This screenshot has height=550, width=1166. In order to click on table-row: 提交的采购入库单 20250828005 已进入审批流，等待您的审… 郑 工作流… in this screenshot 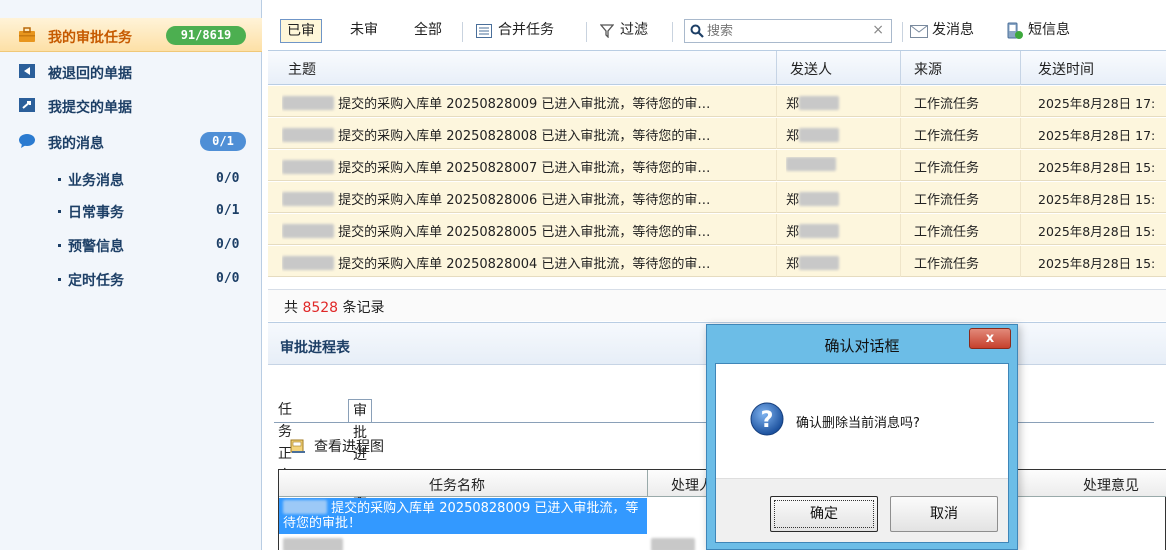, I will do `click(717, 229)`.